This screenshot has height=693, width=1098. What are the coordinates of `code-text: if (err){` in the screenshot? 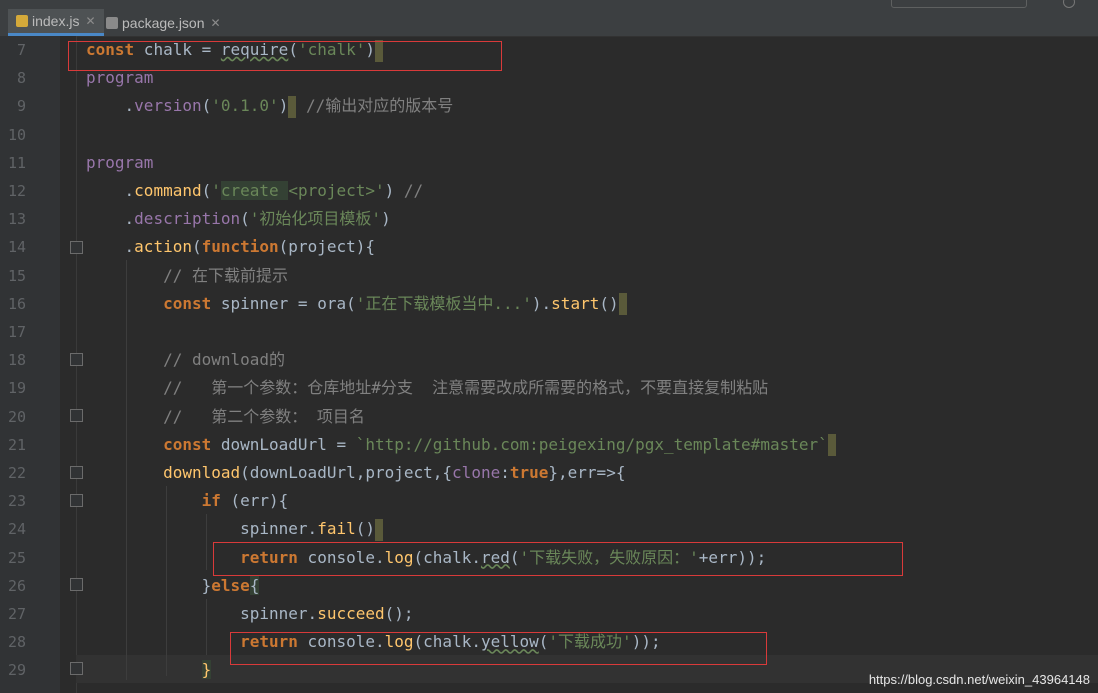 It's located at (187, 501).